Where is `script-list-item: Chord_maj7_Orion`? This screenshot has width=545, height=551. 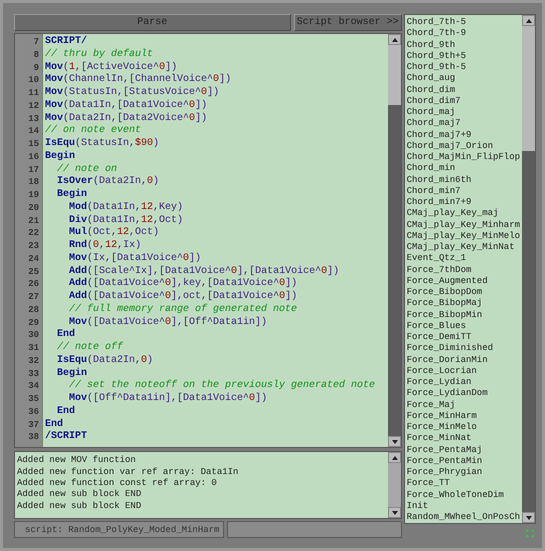
script-list-item: Chord_maj7_Orion is located at coordinates (463, 146).